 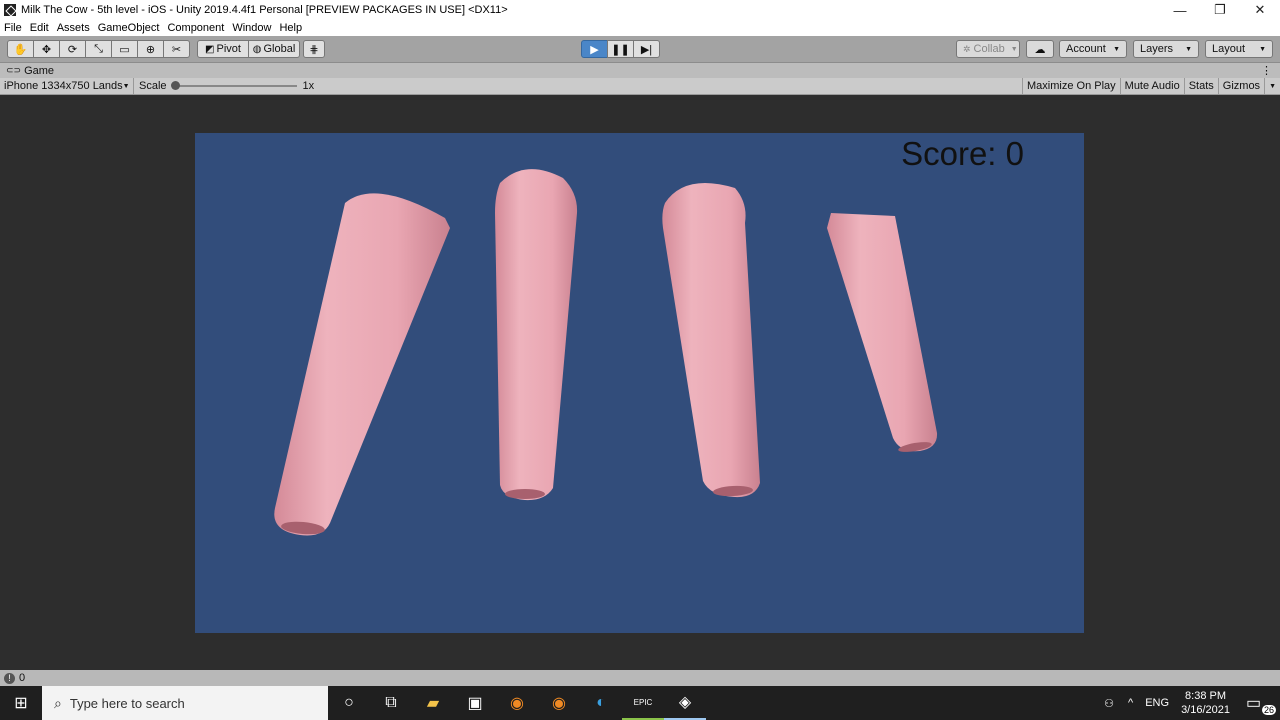 I want to click on account-dropdown: Account ▼, so click(x=1093, y=49).